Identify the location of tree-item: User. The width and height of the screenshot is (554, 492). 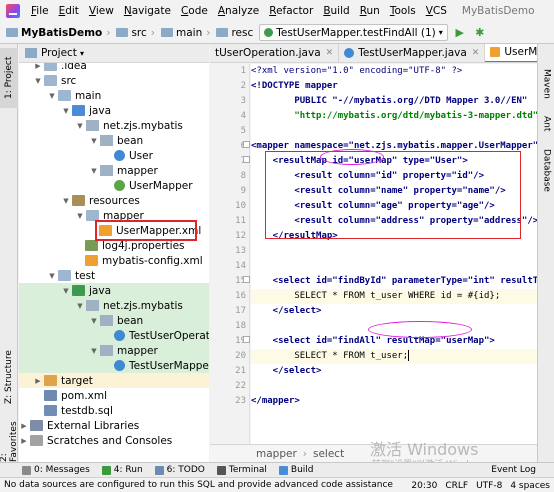
(114, 155).